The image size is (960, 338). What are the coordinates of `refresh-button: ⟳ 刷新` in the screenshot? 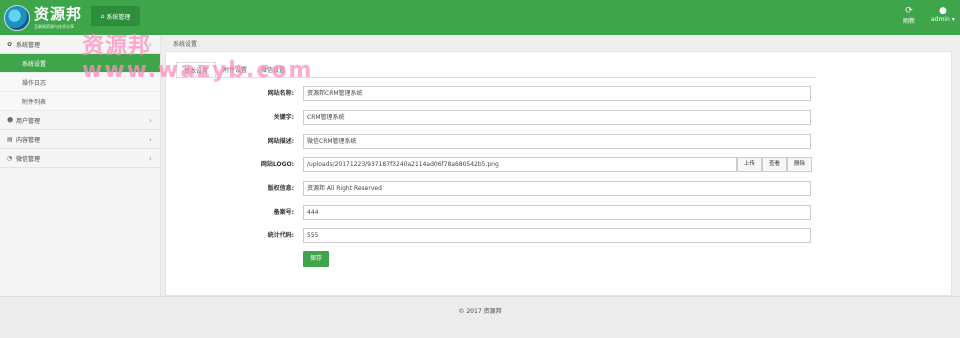 It's located at (909, 15).